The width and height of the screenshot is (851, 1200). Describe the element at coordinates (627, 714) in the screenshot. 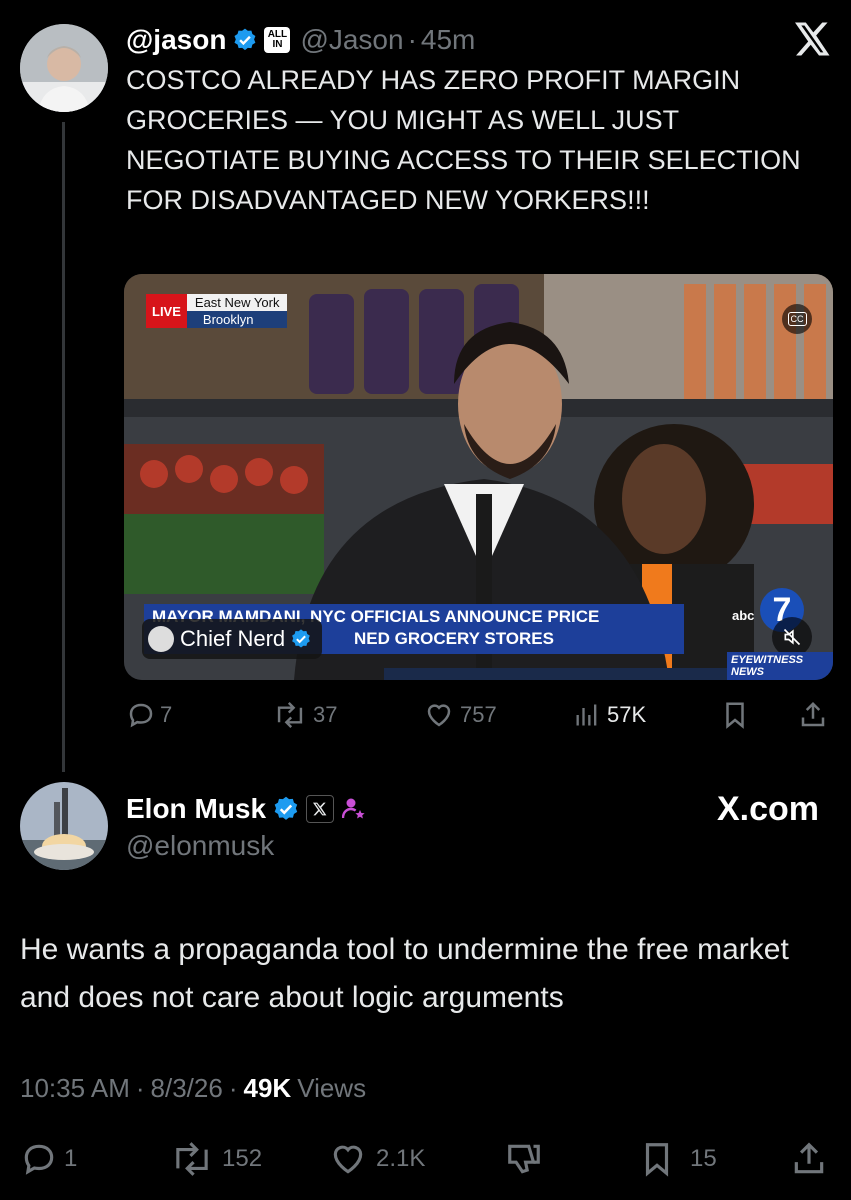

I see `views-count: 57K` at that location.